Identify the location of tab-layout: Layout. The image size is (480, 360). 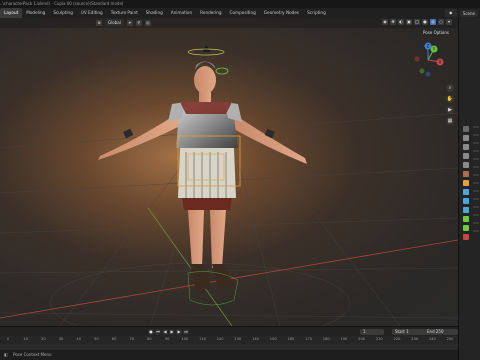
(11, 13).